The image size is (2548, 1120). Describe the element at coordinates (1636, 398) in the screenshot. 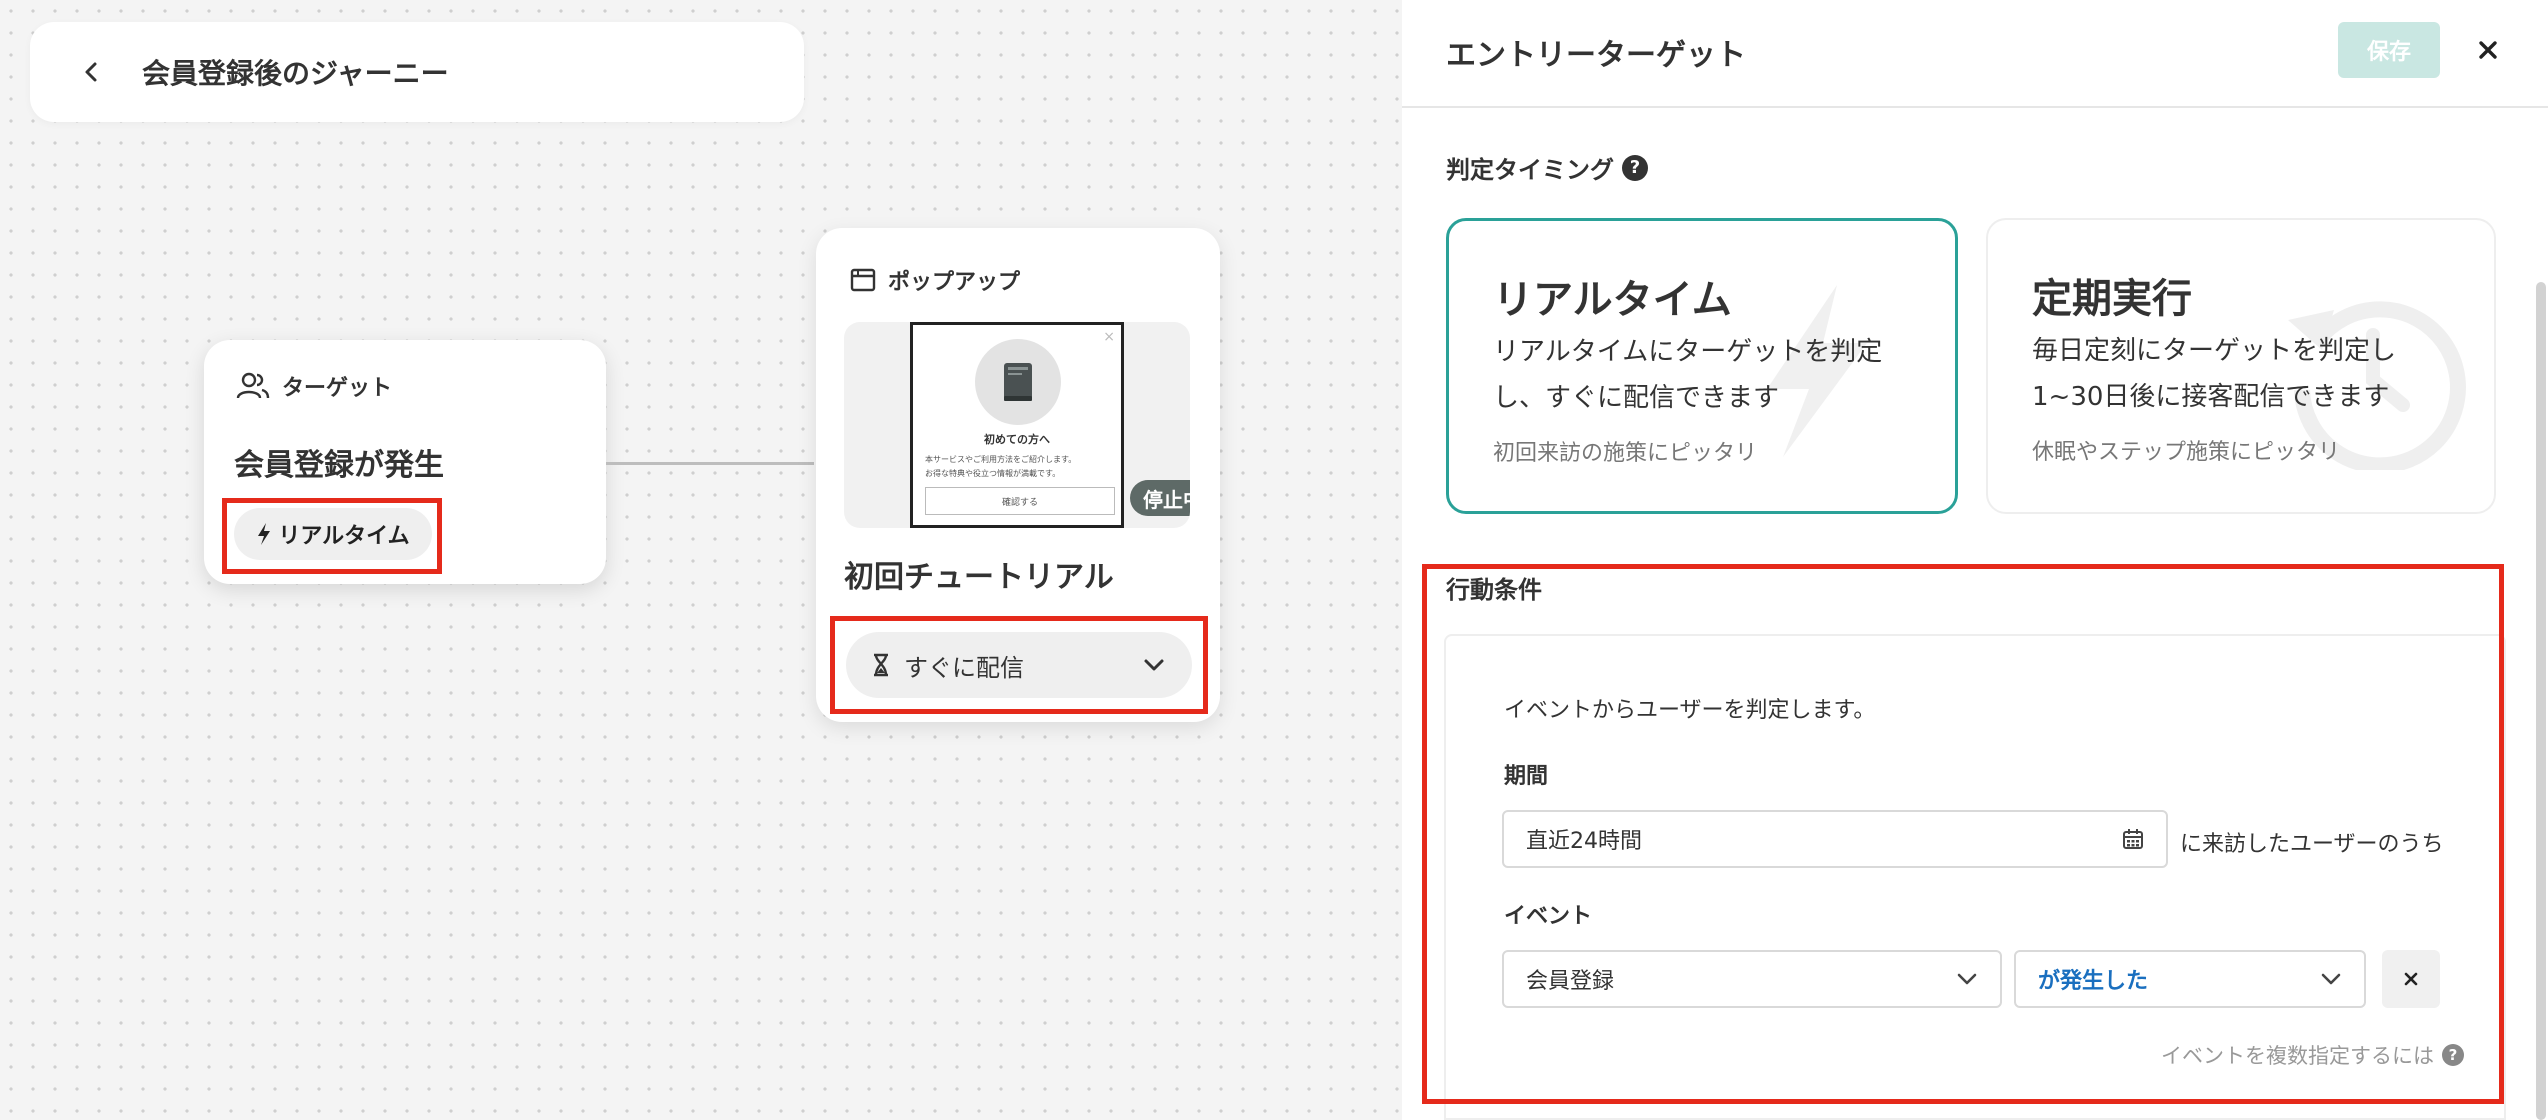

I see `timing-option-desc-line2: し、すぐに配信できます` at that location.